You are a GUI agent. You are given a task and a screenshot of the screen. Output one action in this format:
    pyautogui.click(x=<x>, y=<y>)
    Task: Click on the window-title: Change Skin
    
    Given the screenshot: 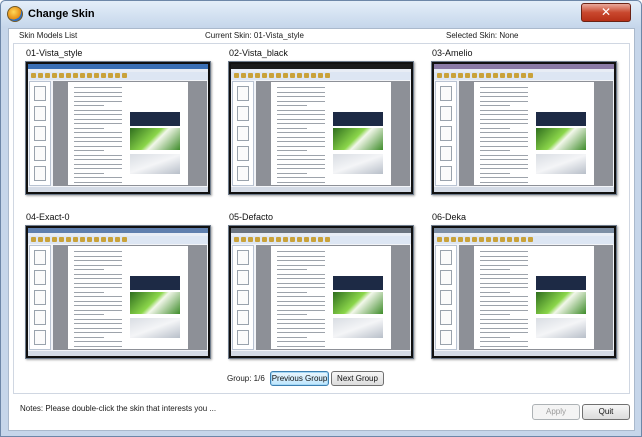 What is the action you would take?
    pyautogui.click(x=61, y=14)
    